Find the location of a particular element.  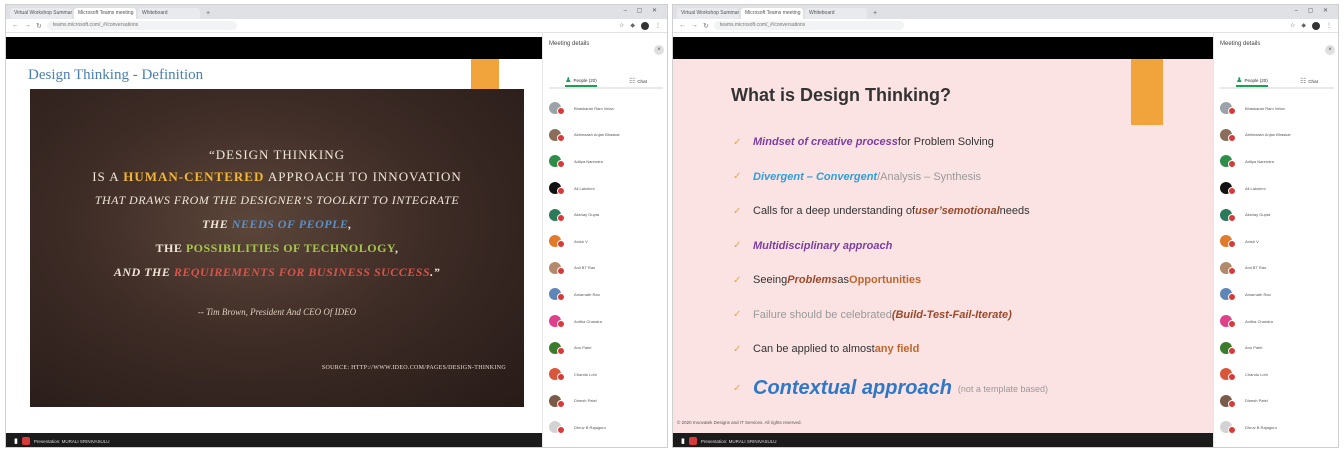

highlight-human-centered: HUMAN-CENTERED is located at coordinates (194, 176).